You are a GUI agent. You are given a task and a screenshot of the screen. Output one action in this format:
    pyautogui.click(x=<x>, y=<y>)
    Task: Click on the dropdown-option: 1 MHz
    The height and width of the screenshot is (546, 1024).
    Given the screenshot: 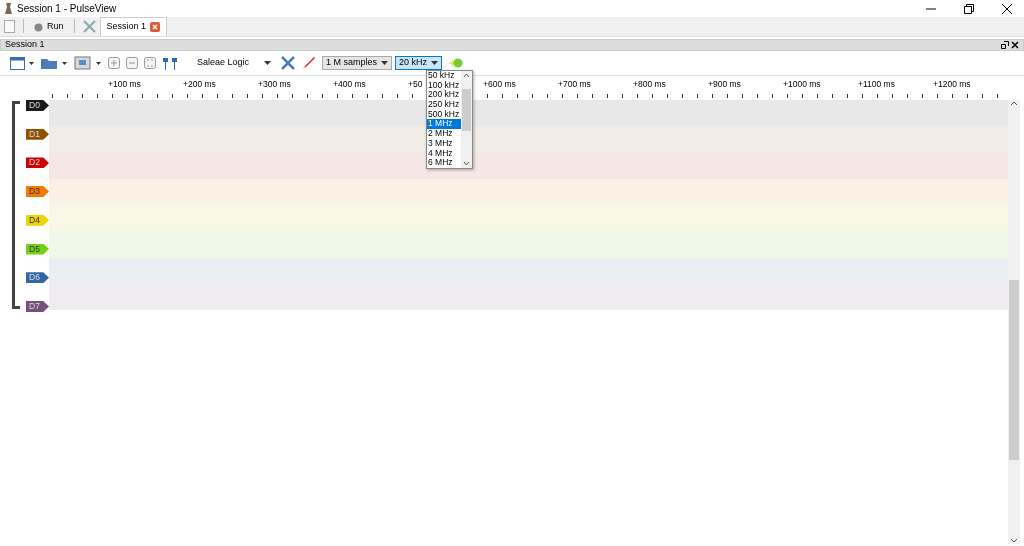 What is the action you would take?
    pyautogui.click(x=444, y=124)
    